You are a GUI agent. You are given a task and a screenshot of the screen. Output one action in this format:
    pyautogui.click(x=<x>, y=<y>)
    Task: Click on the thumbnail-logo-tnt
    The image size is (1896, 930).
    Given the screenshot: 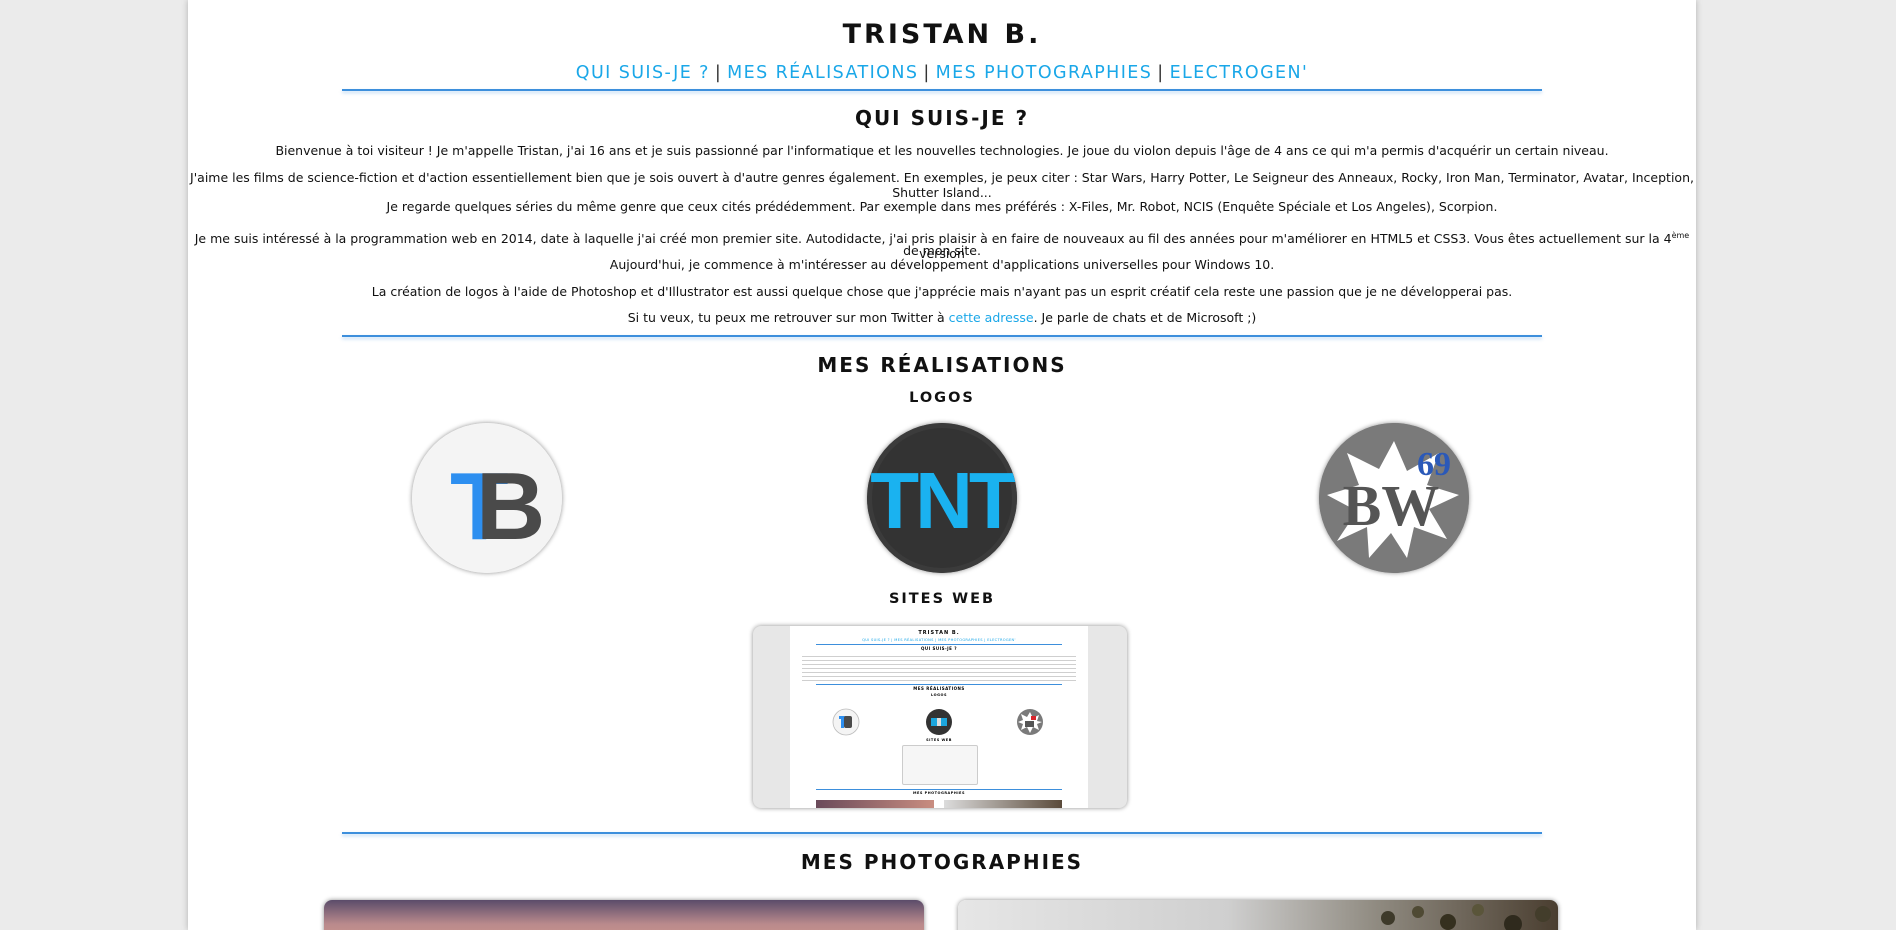 What is the action you would take?
    pyautogui.click(x=939, y=722)
    